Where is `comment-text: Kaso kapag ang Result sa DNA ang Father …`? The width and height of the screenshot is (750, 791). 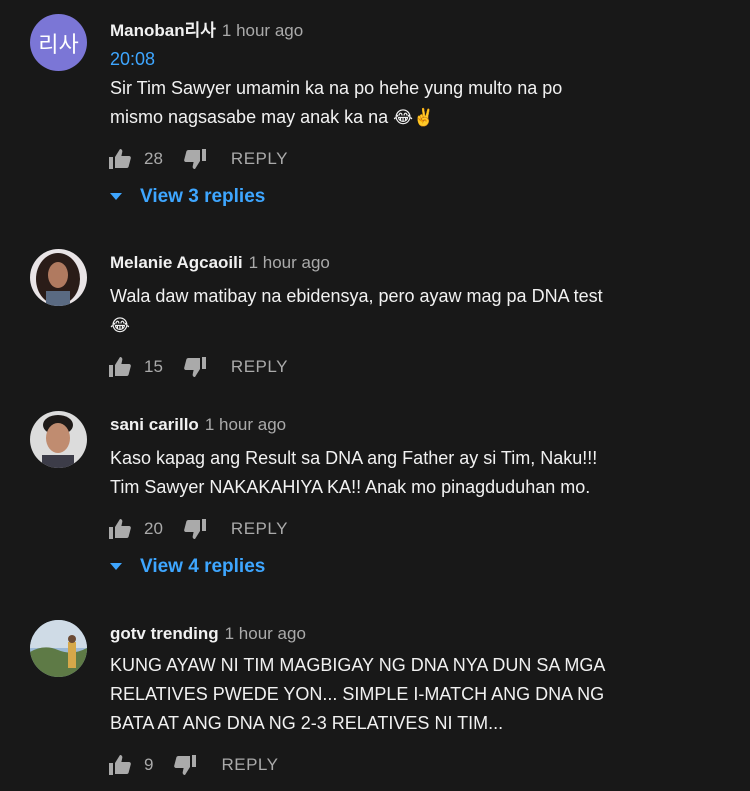 comment-text: Kaso kapag ang Result sa DNA ang Father … is located at coordinates (390, 473).